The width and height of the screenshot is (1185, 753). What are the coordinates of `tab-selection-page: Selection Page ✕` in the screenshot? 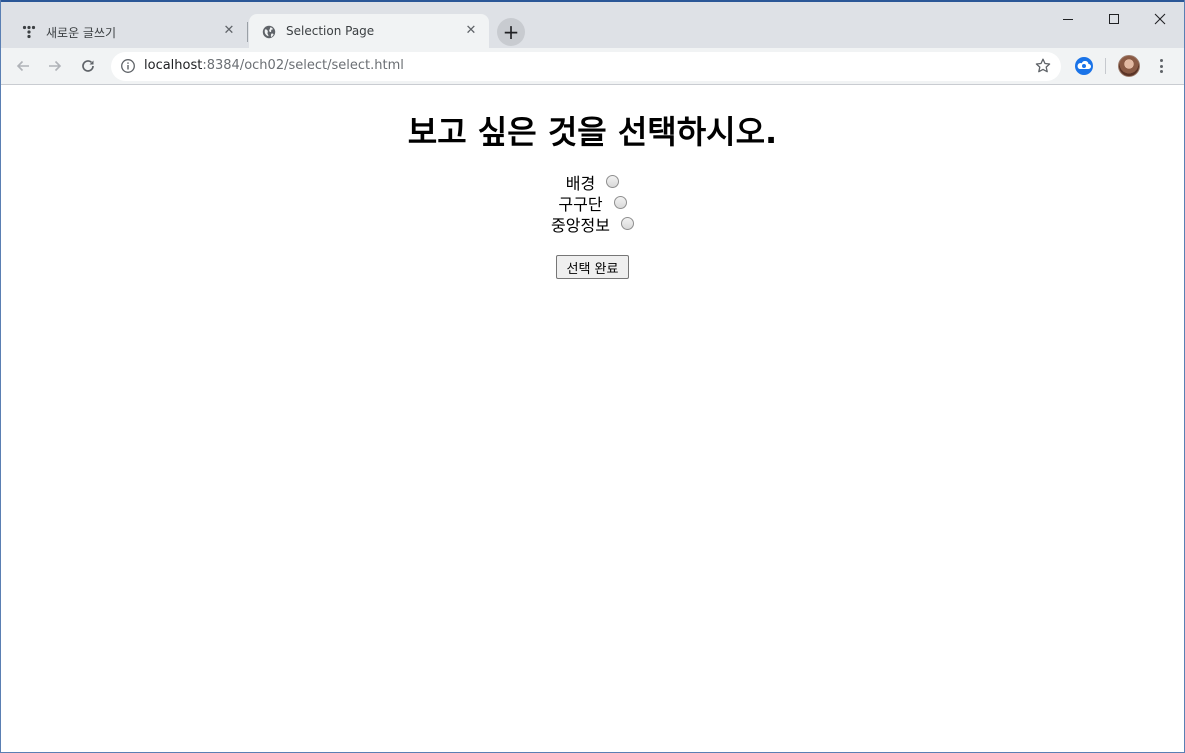 It's located at (369, 32).